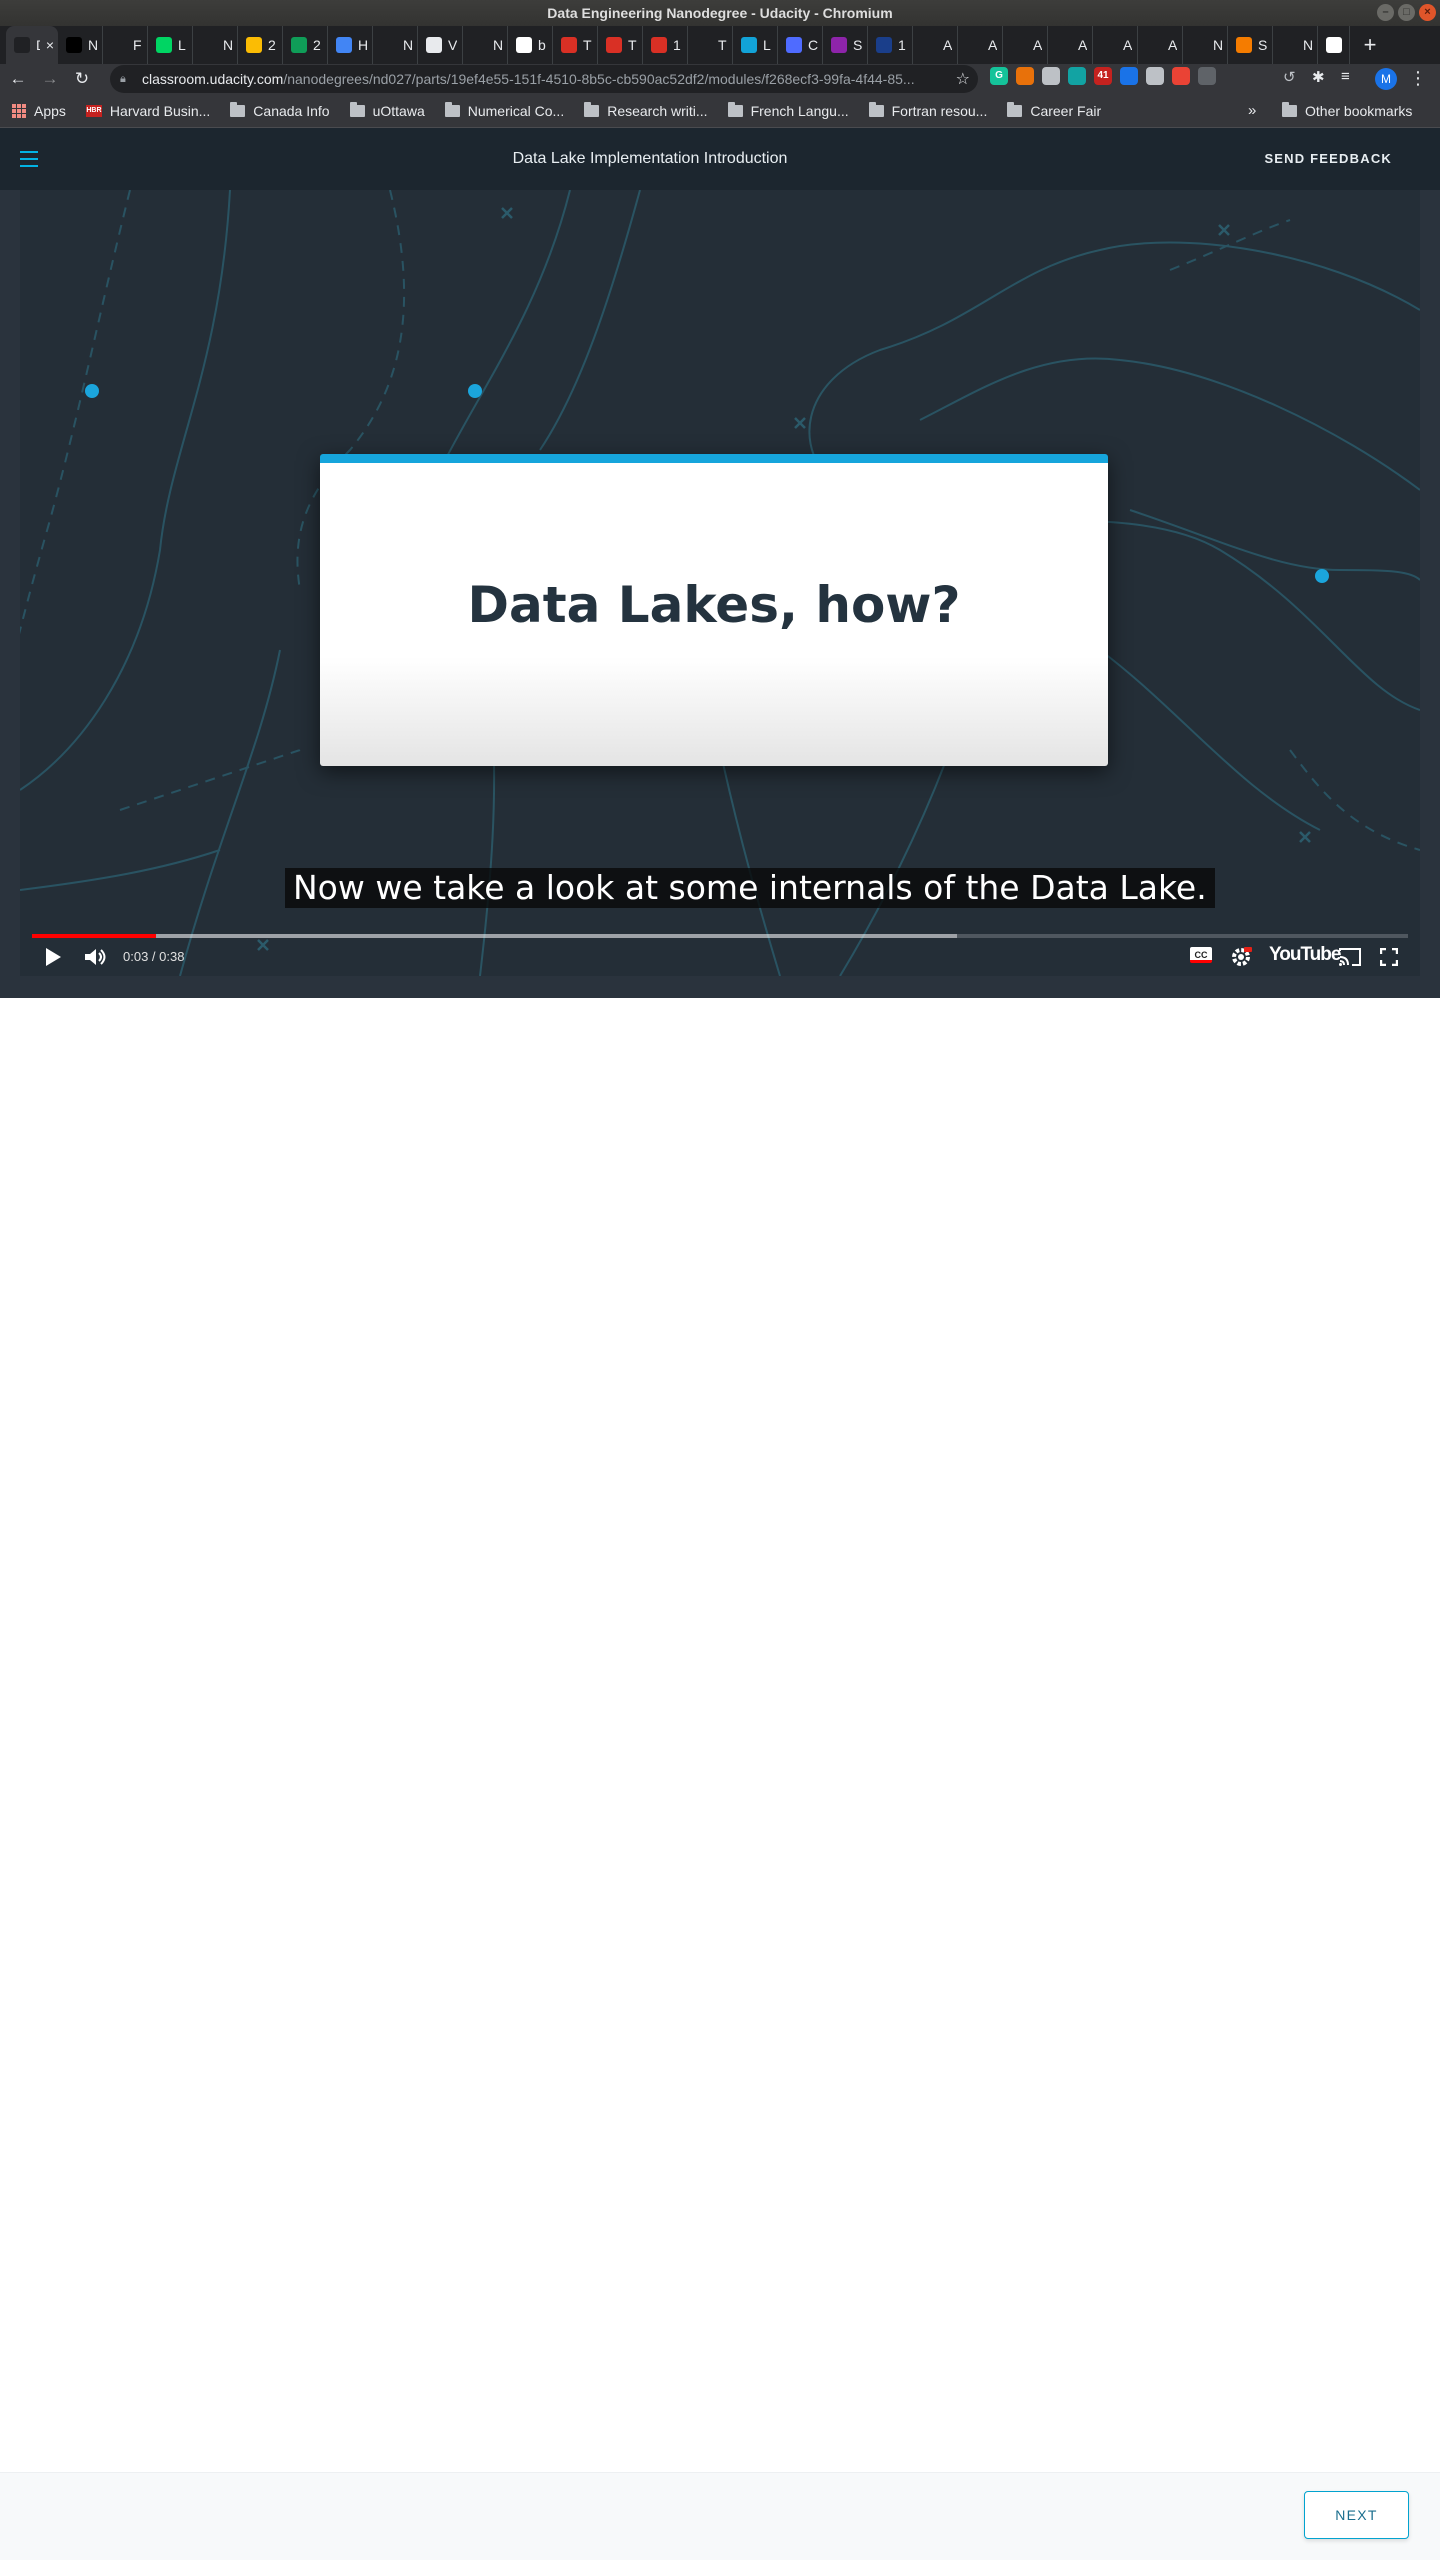  I want to click on lesson-footer: NEXT, so click(720, 2516).